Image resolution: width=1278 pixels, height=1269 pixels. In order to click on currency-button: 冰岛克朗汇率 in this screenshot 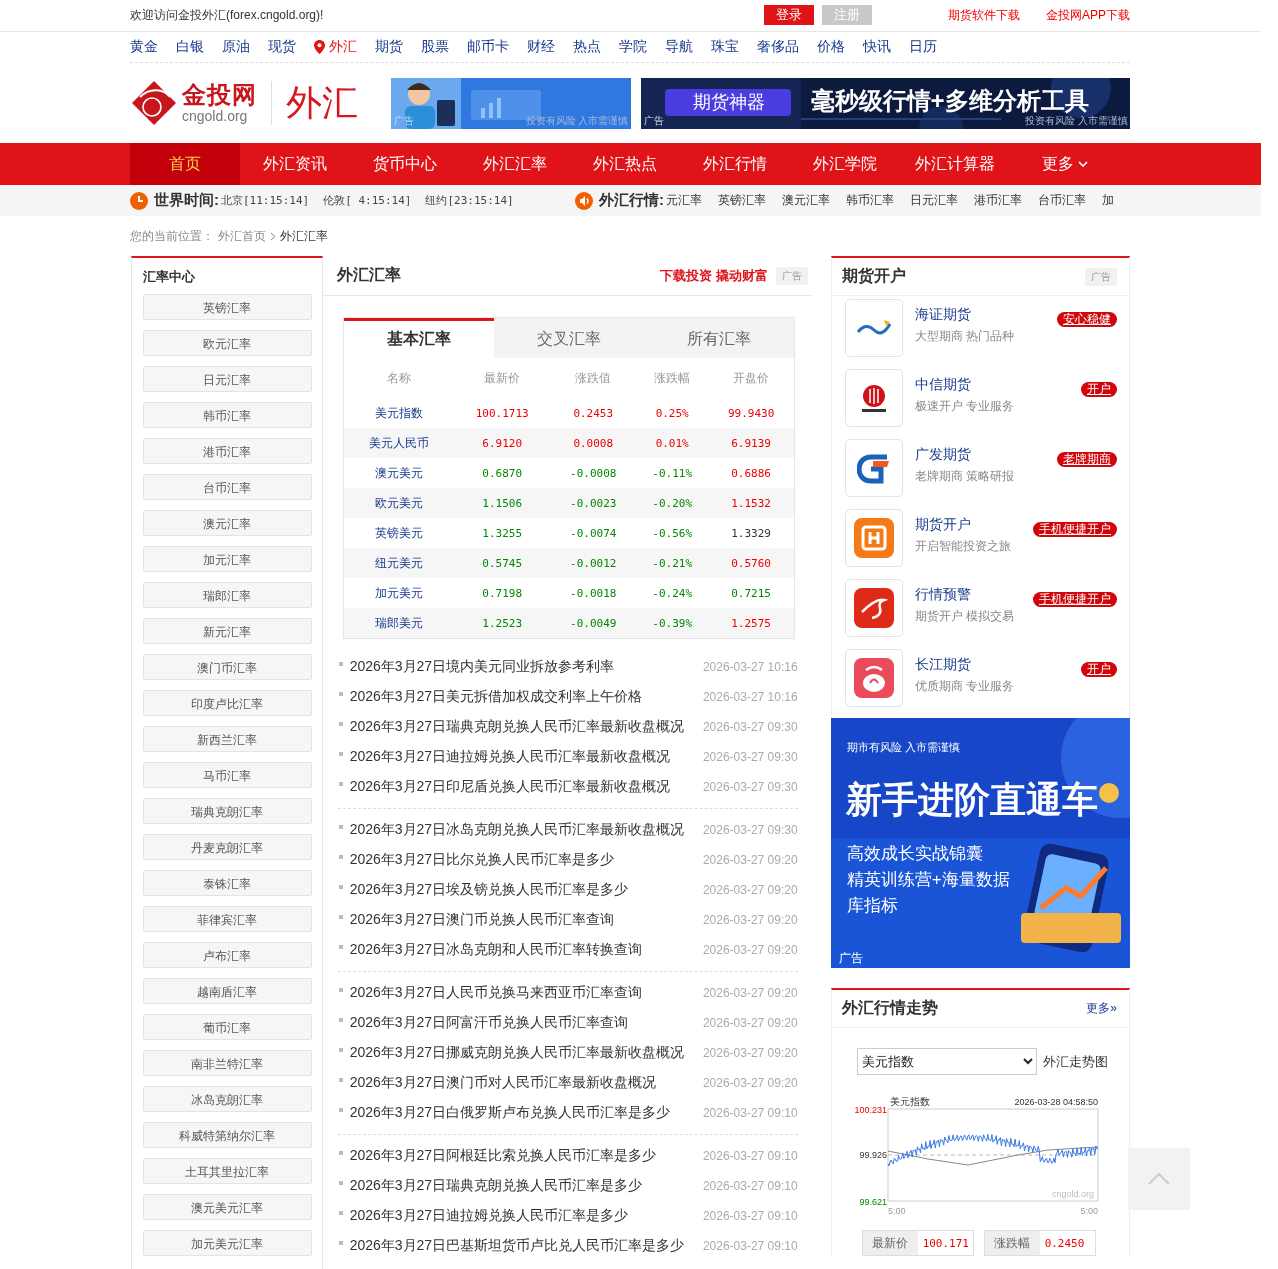, I will do `click(227, 1099)`.